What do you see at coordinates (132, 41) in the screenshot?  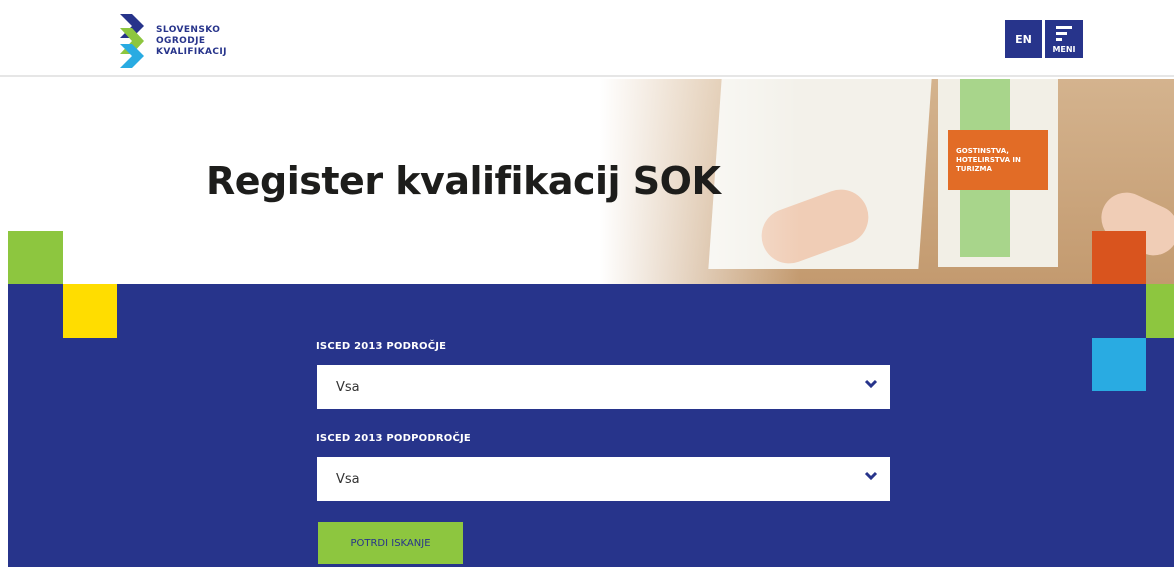 I see `sok-chevrons-logo-icon` at bounding box center [132, 41].